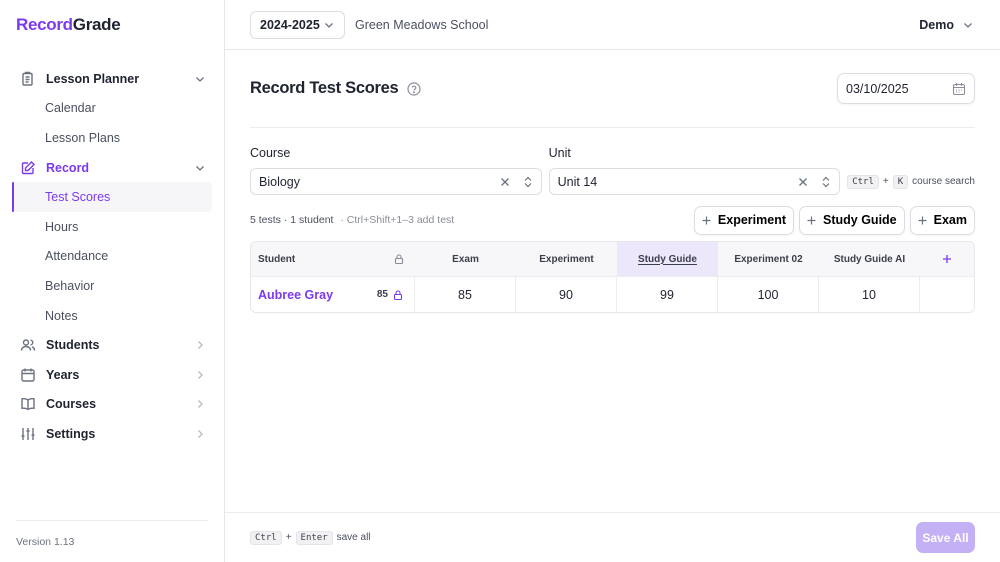 The image size is (1000, 562). I want to click on table-row: Aubree Gray 85 85 90 99 100 10, so click(612, 294).